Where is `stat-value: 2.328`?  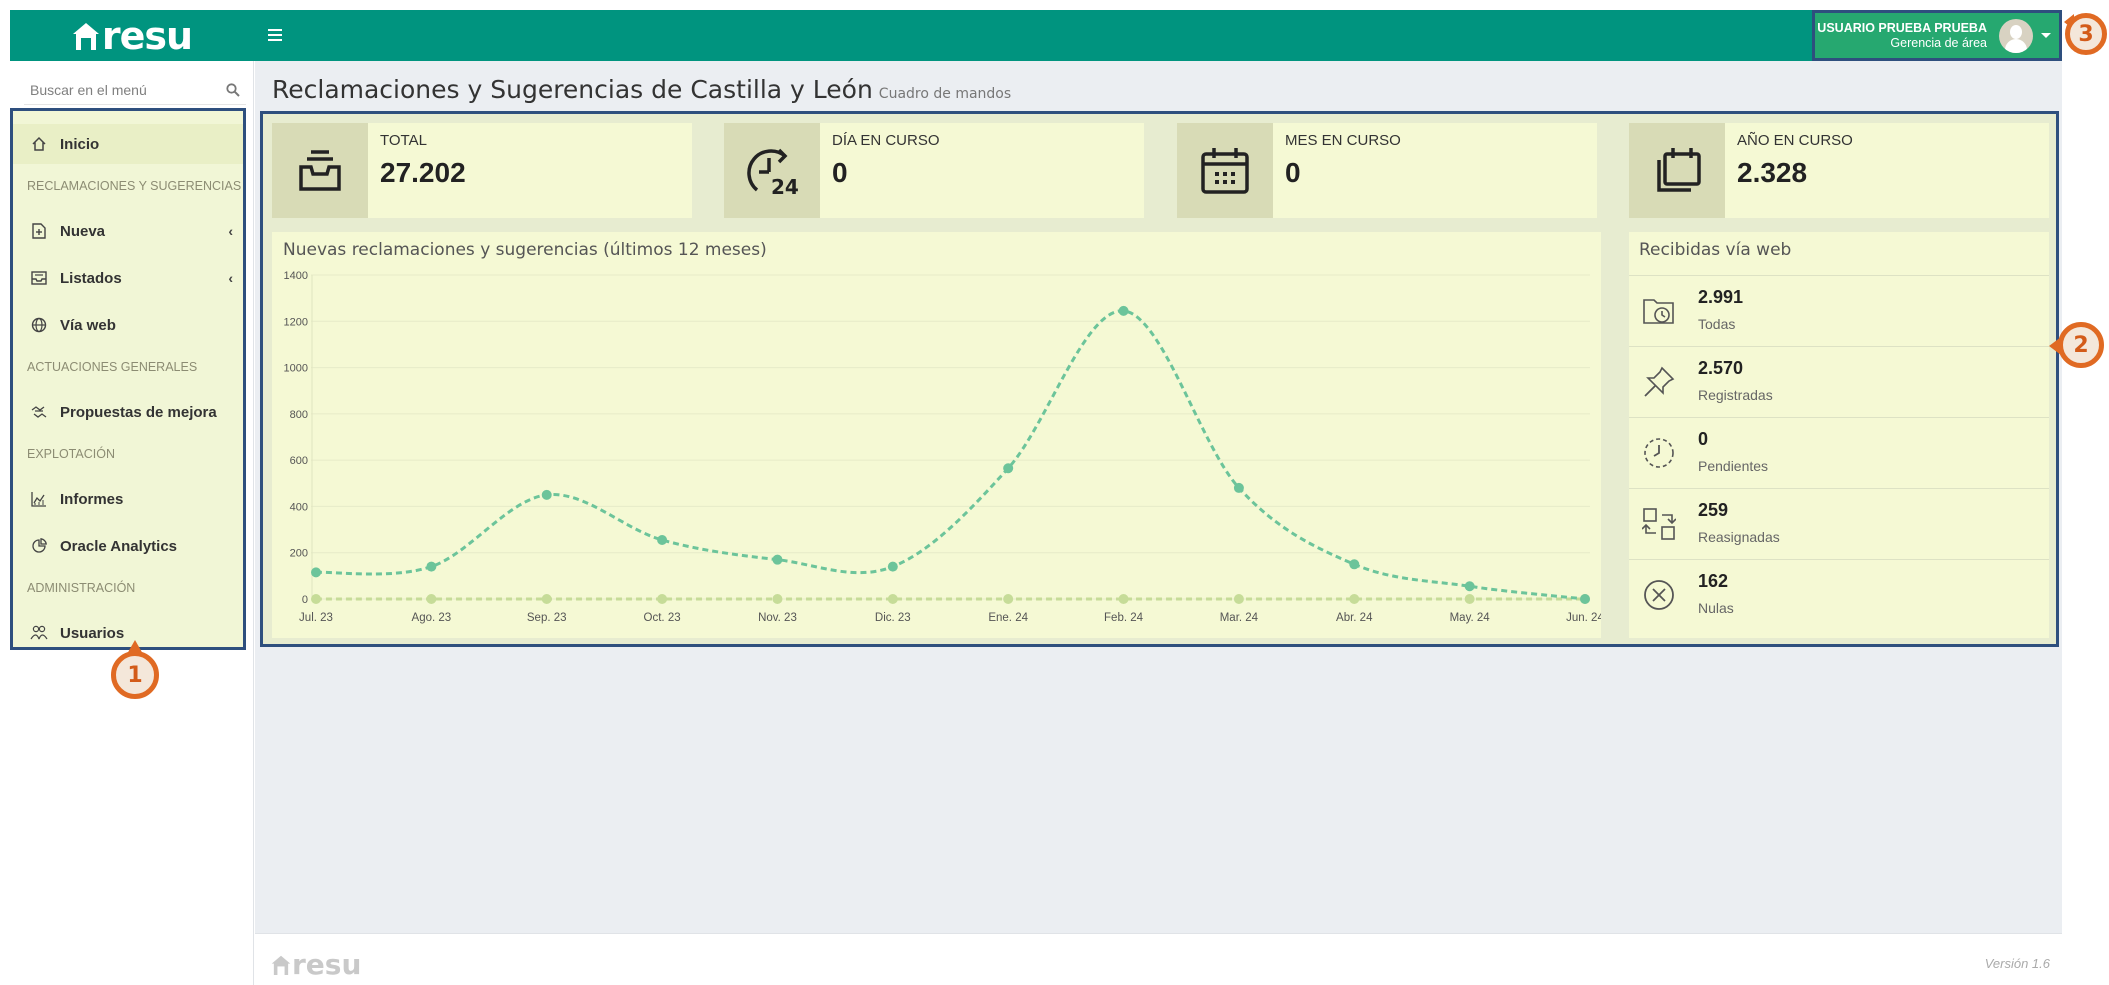
stat-value: 2.328 is located at coordinates (1772, 172).